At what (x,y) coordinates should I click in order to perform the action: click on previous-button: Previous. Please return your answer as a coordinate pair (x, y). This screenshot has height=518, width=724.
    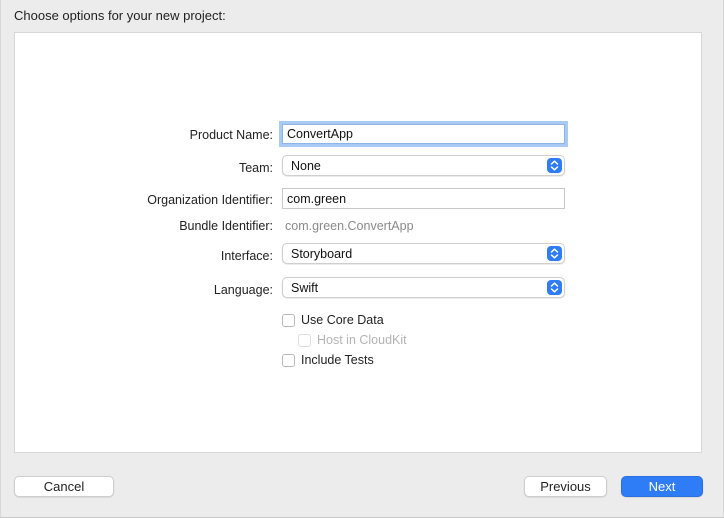
    Looking at the image, I should click on (565, 486).